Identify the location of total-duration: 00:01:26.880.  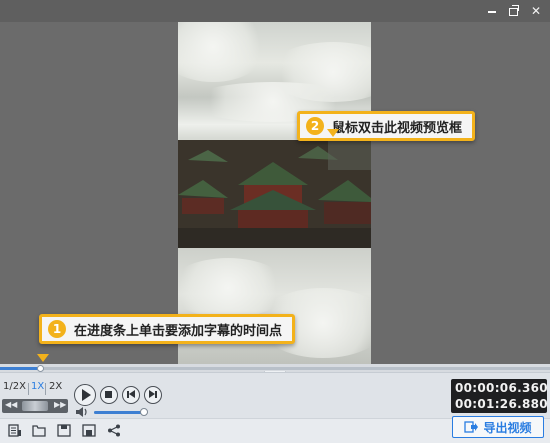
(501, 404).